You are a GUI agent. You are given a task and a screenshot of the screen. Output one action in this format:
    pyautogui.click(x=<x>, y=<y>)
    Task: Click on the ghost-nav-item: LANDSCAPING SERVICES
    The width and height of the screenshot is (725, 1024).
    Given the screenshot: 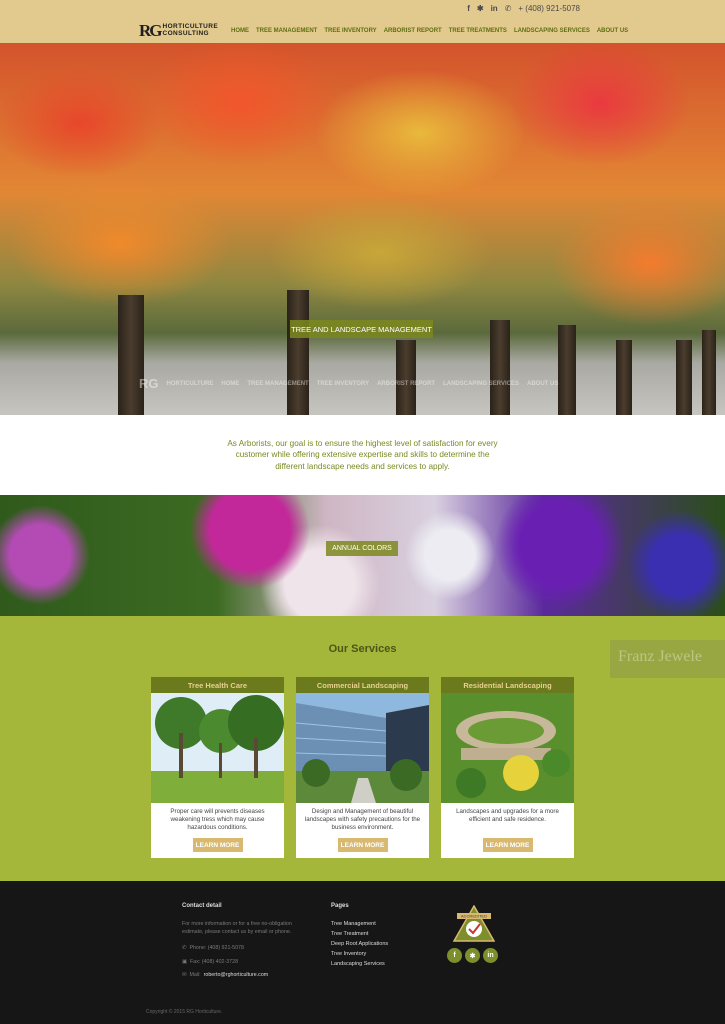 What is the action you would take?
    pyautogui.click(x=481, y=383)
    